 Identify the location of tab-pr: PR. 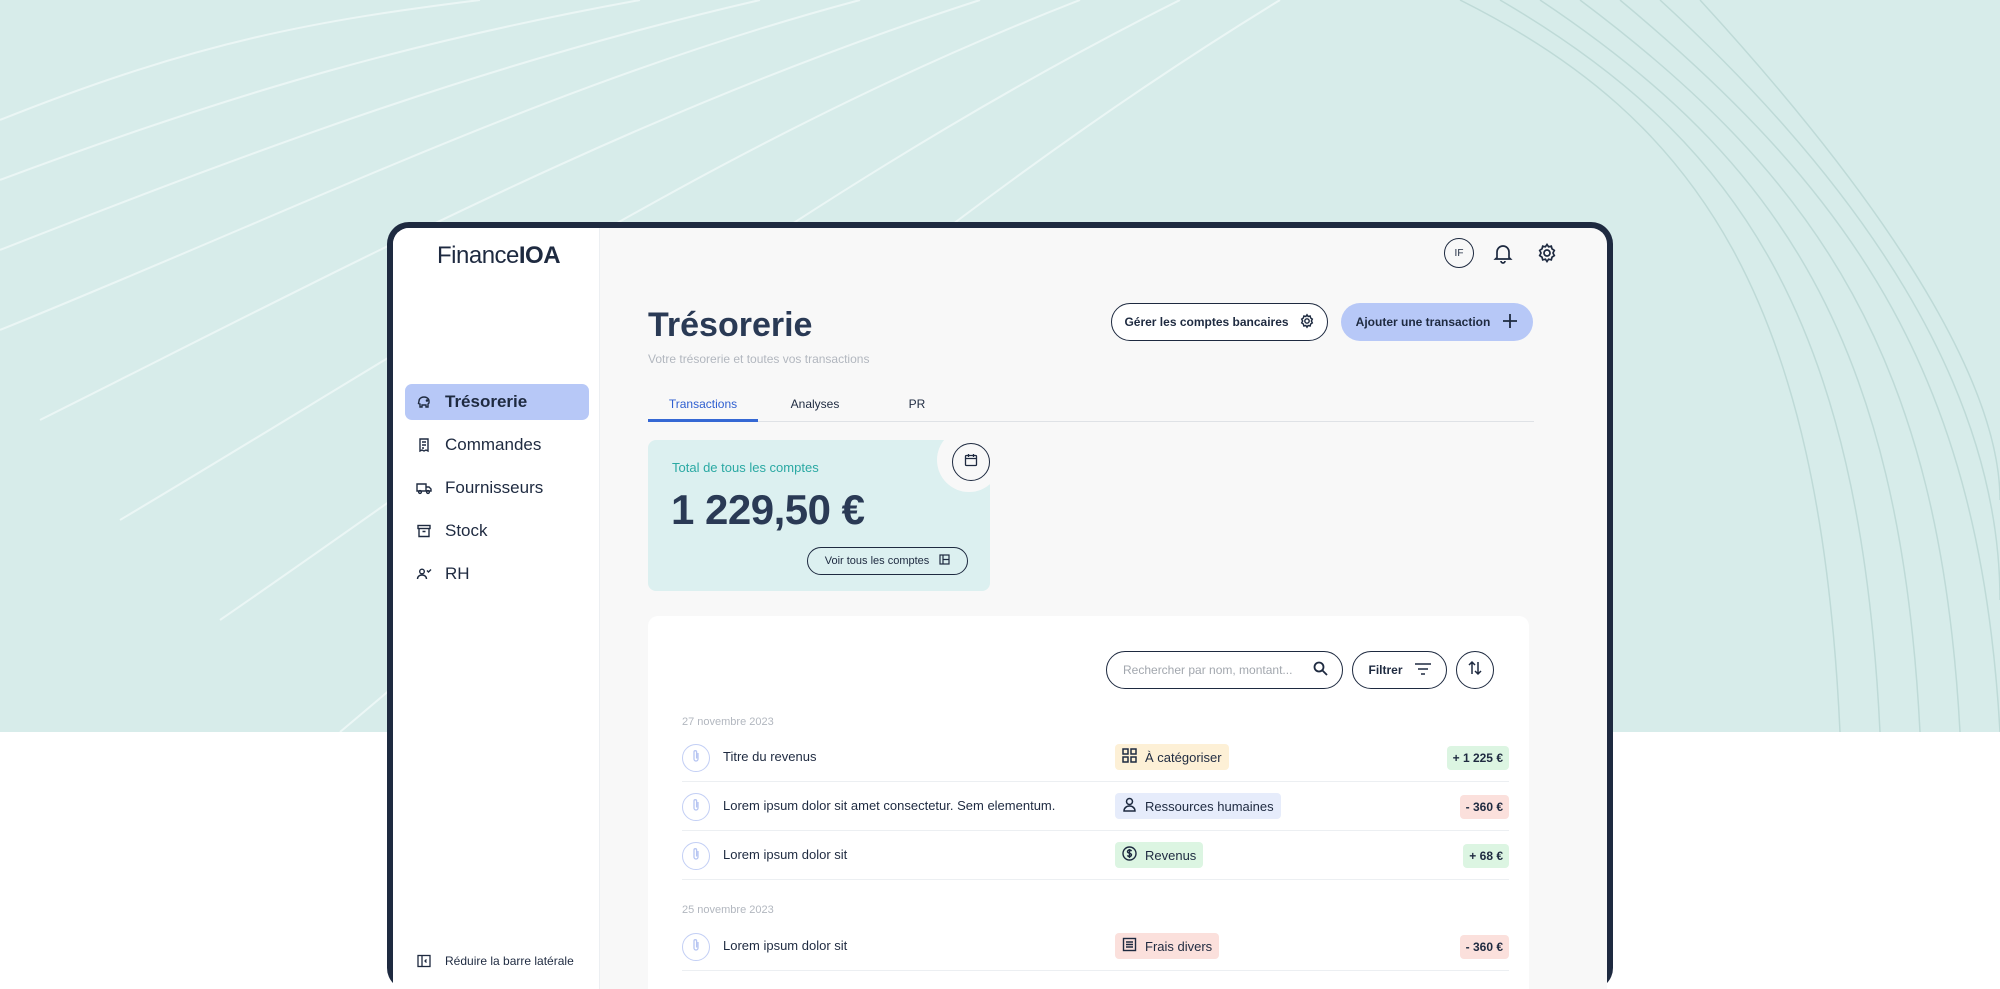
(917, 407).